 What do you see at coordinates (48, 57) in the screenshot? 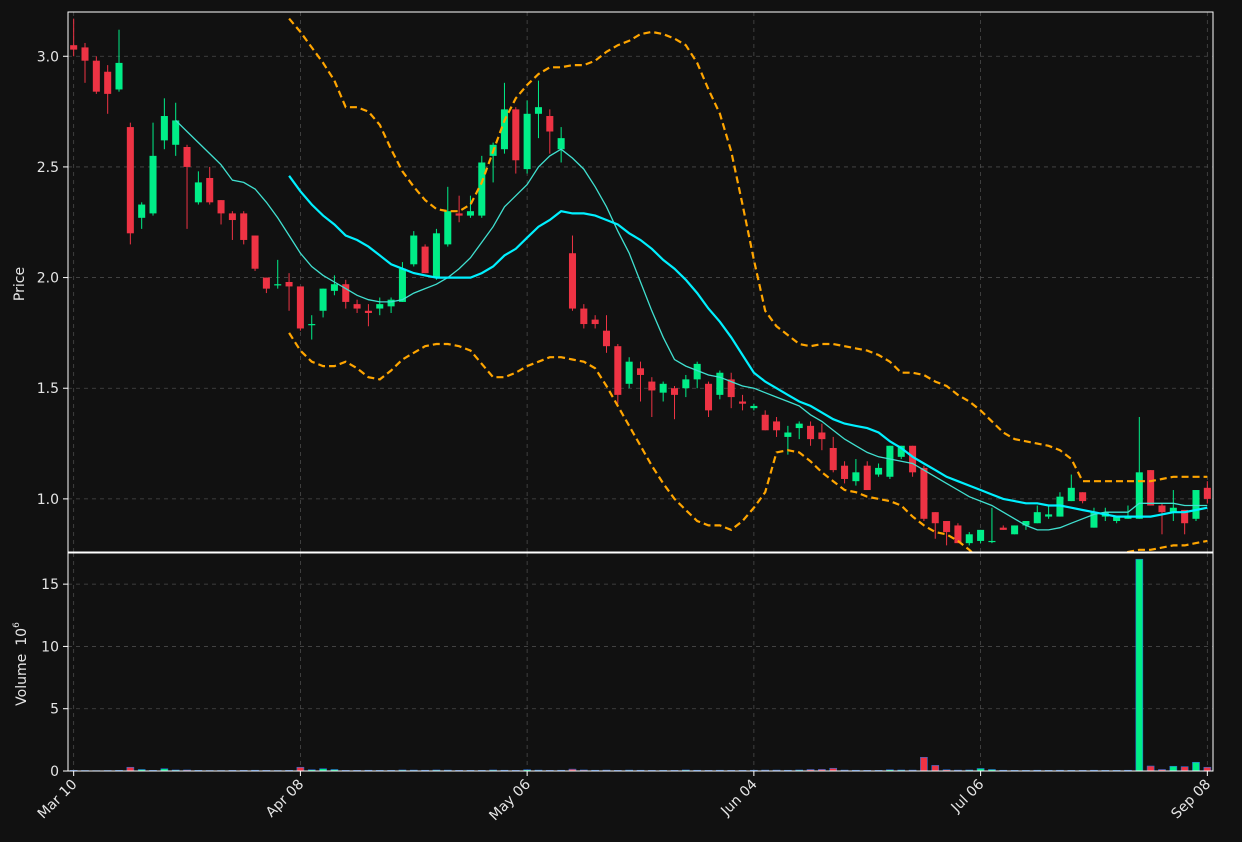
I see `price-tick-label: 3.0` at bounding box center [48, 57].